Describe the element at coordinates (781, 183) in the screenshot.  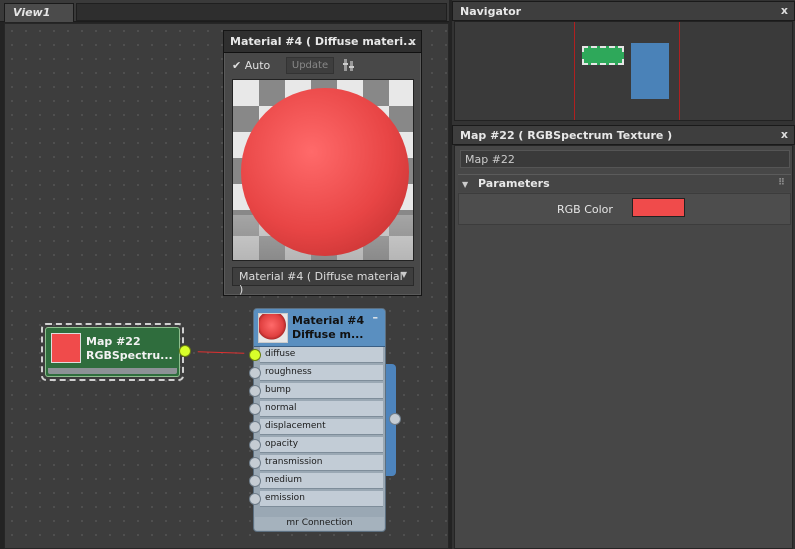
I see `grip-icon: ⠿` at that location.